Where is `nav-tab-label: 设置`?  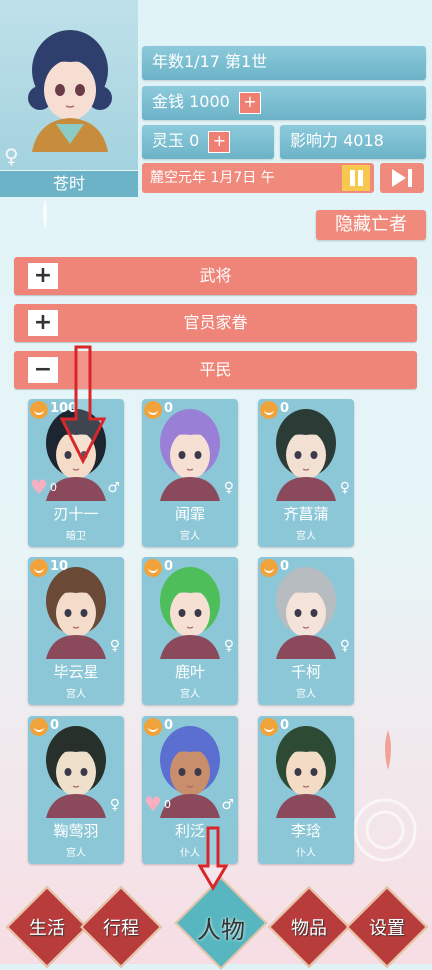 nav-tab-label: 设置 is located at coordinates (387, 928).